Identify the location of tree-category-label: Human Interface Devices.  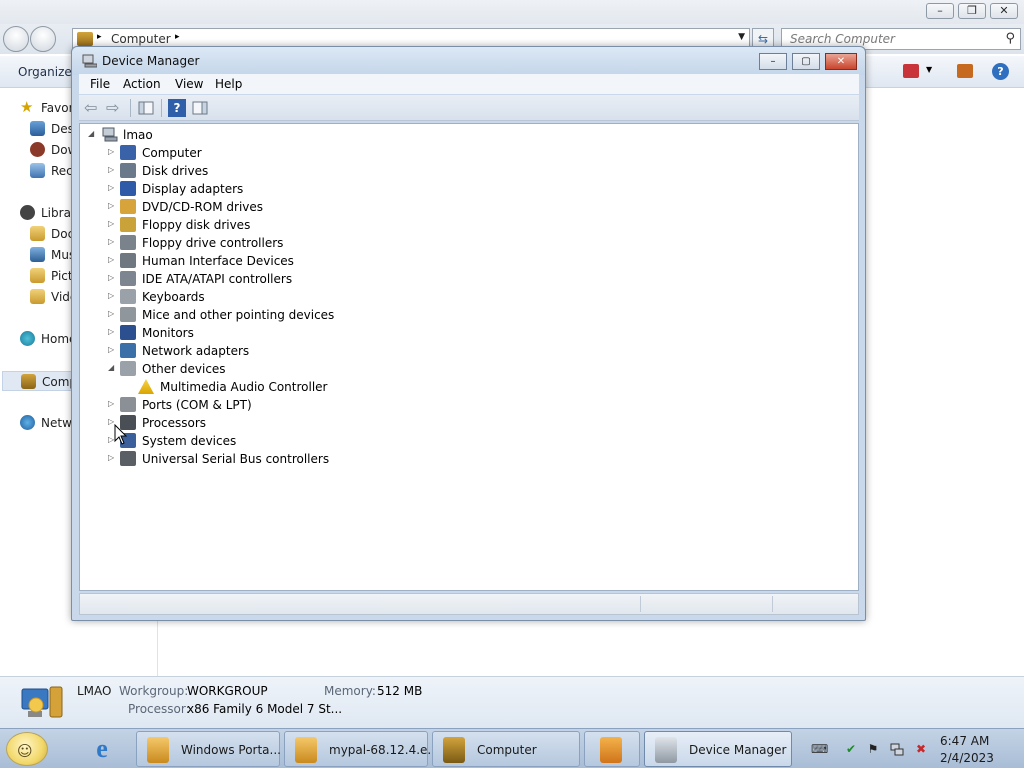
(218, 261).